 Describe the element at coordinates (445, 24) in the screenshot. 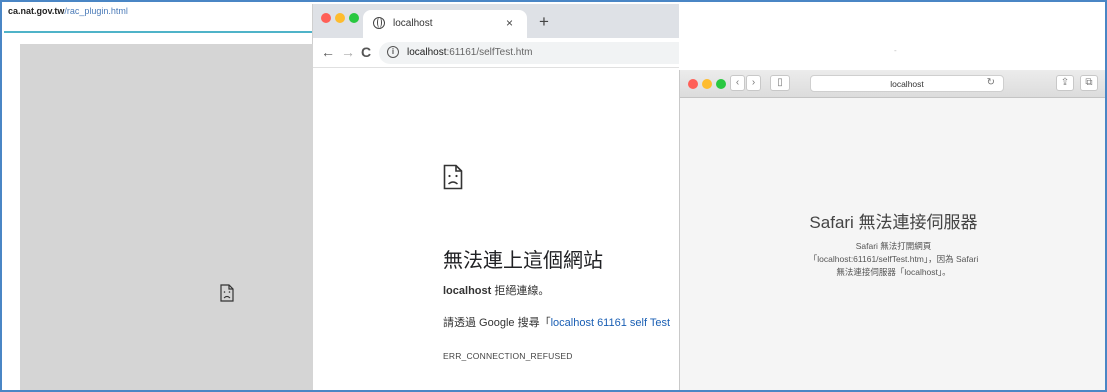

I see `tab-localhost: localhost ×` at that location.